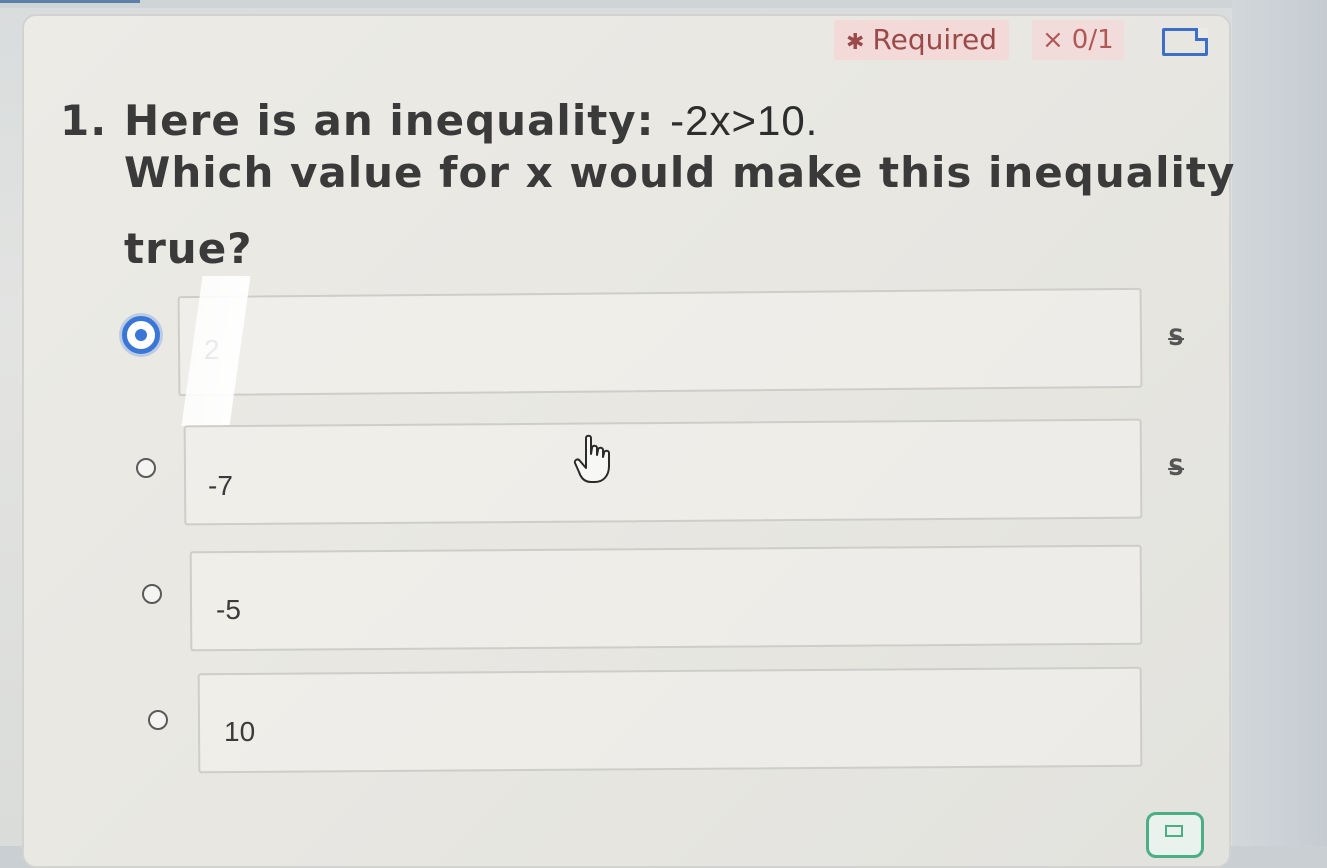 The image size is (1327, 868). What do you see at coordinates (663, 4) in the screenshot?
I see `top-strip` at bounding box center [663, 4].